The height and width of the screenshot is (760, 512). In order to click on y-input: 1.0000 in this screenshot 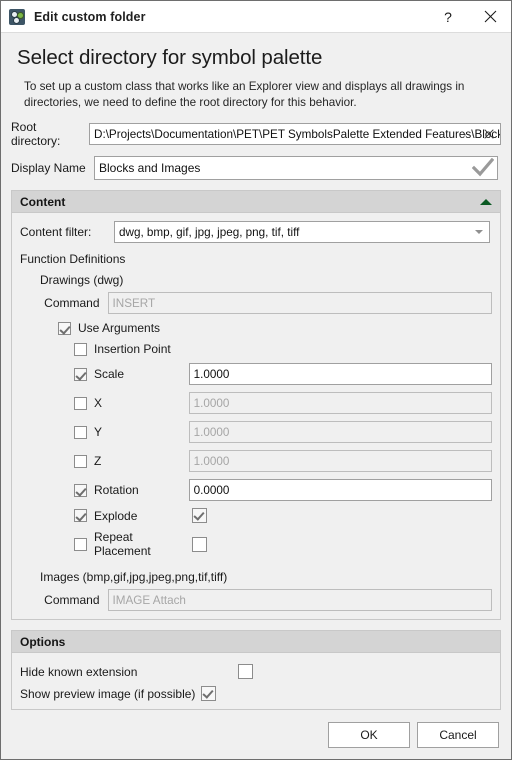, I will do `click(340, 432)`.